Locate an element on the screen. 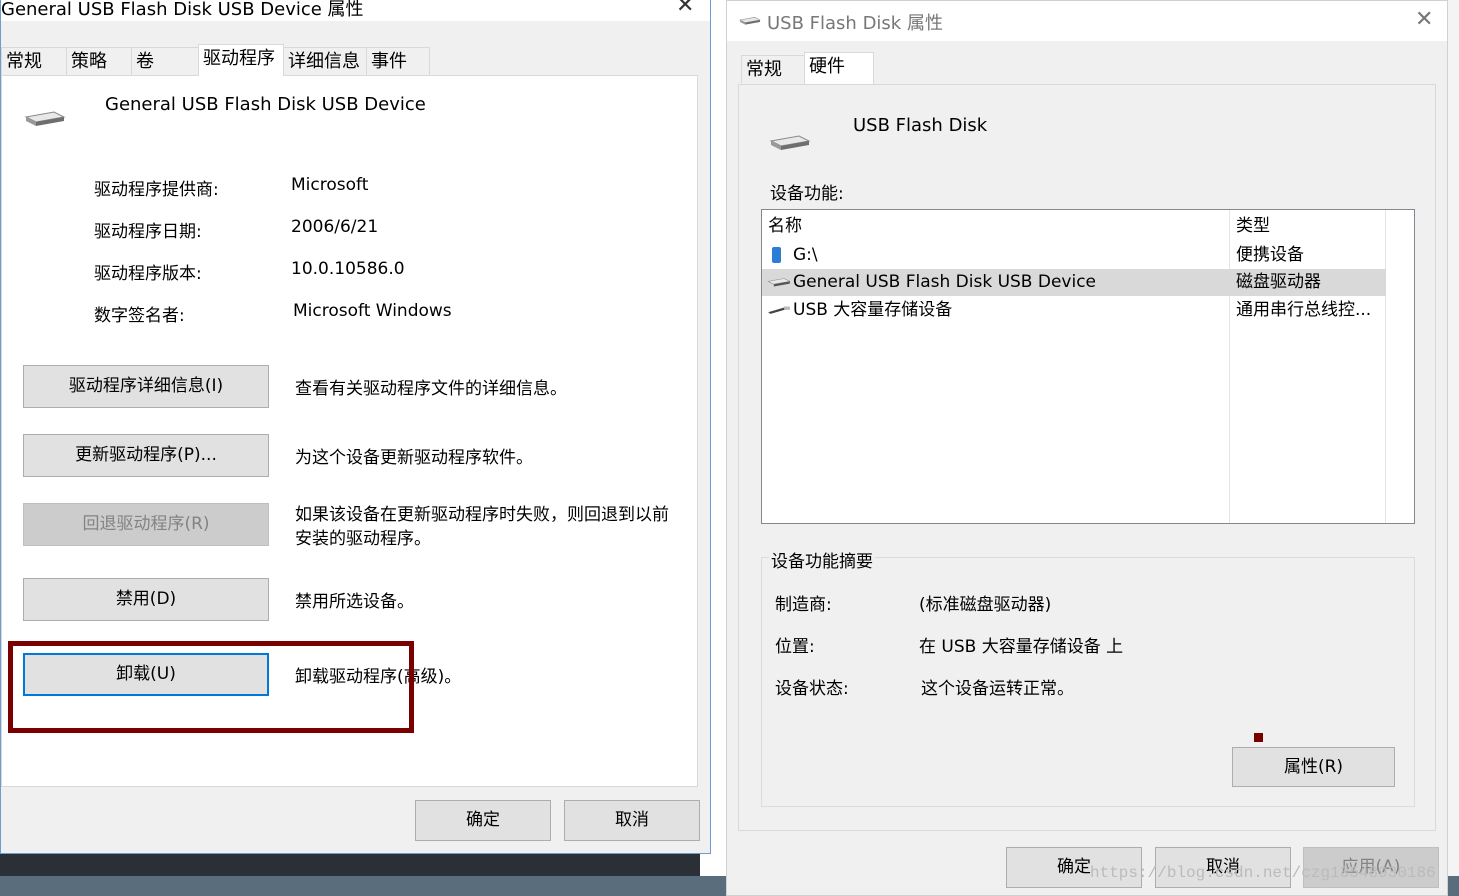  marker-dot is located at coordinates (1258, 737).